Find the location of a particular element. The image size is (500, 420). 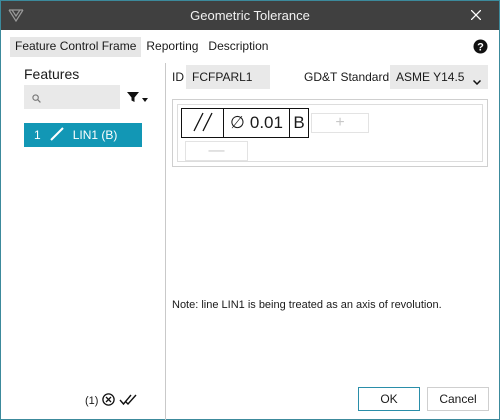

feature-list-item: 1 LIN1 (B) is located at coordinates (83, 135).